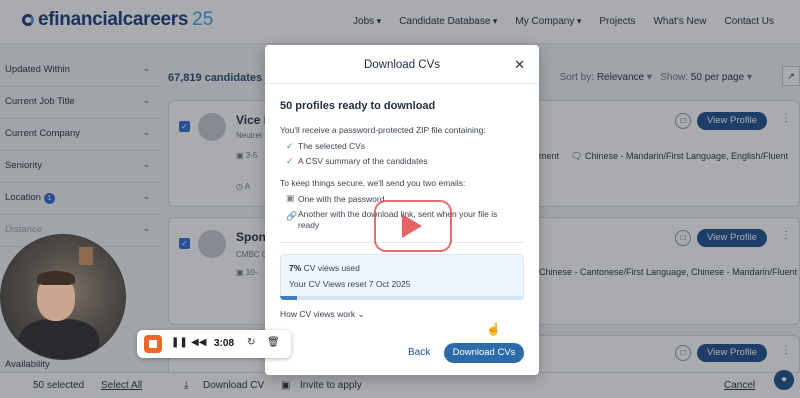 Image resolution: width=800 pixels, height=398 pixels. I want to click on content-item: ✓ The selected CVs, so click(325, 146).